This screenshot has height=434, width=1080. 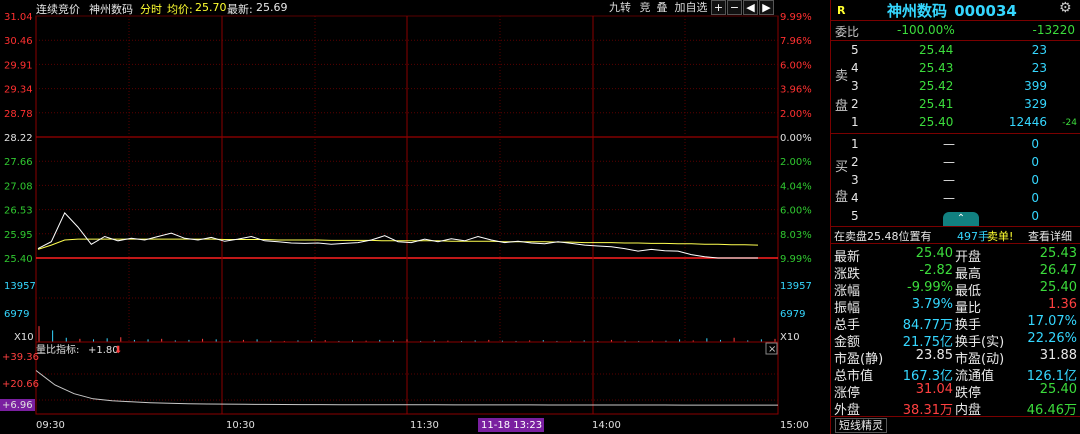 What do you see at coordinates (955, 272) in the screenshot?
I see `stat-row: 涨跌 -2.82 最高 26.47` at bounding box center [955, 272].